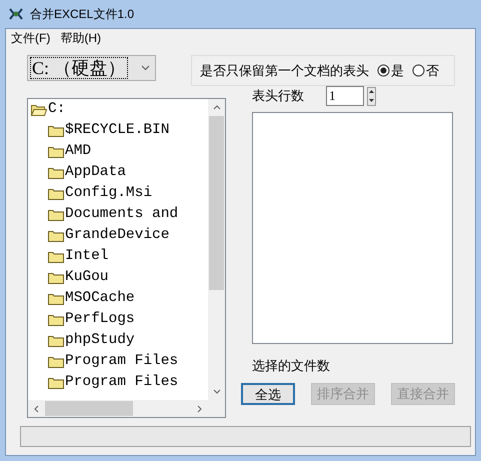 The height and width of the screenshot is (461, 481). Describe the element at coordinates (16, 14) in the screenshot. I see `app-icon` at that location.